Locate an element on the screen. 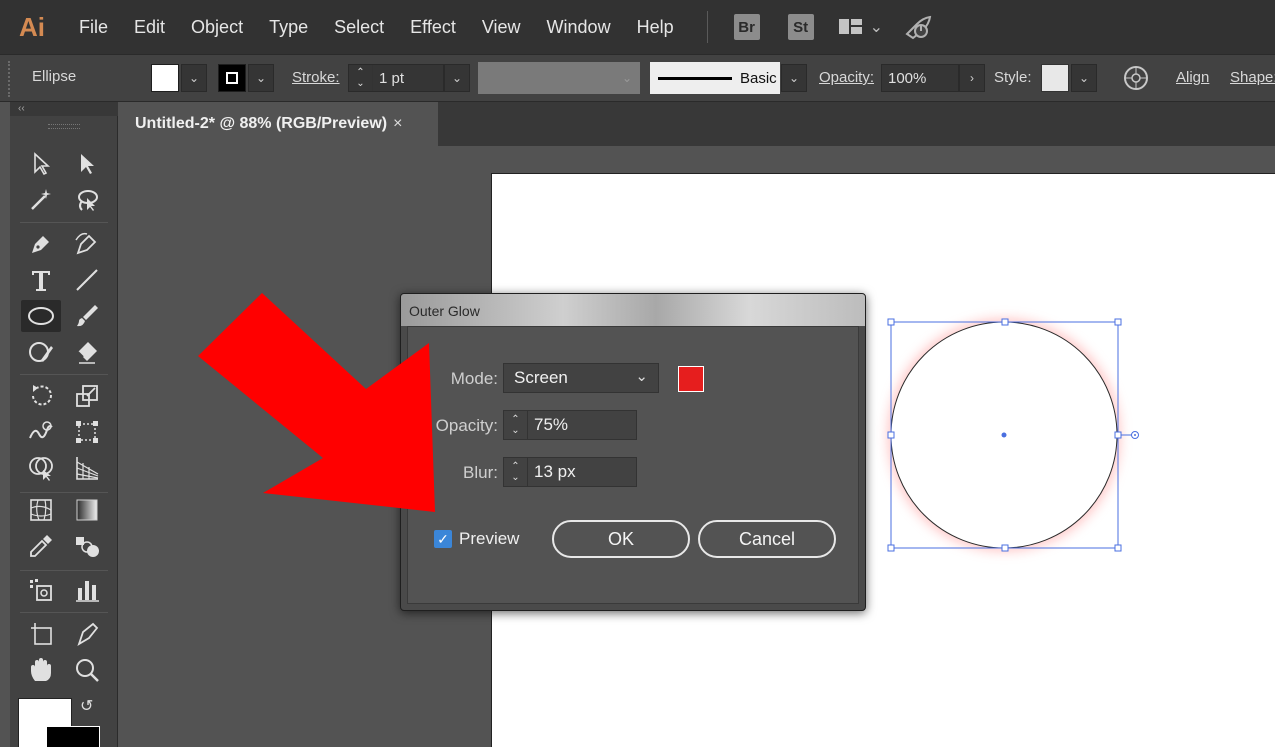  pen-tool is located at coordinates (41, 244).